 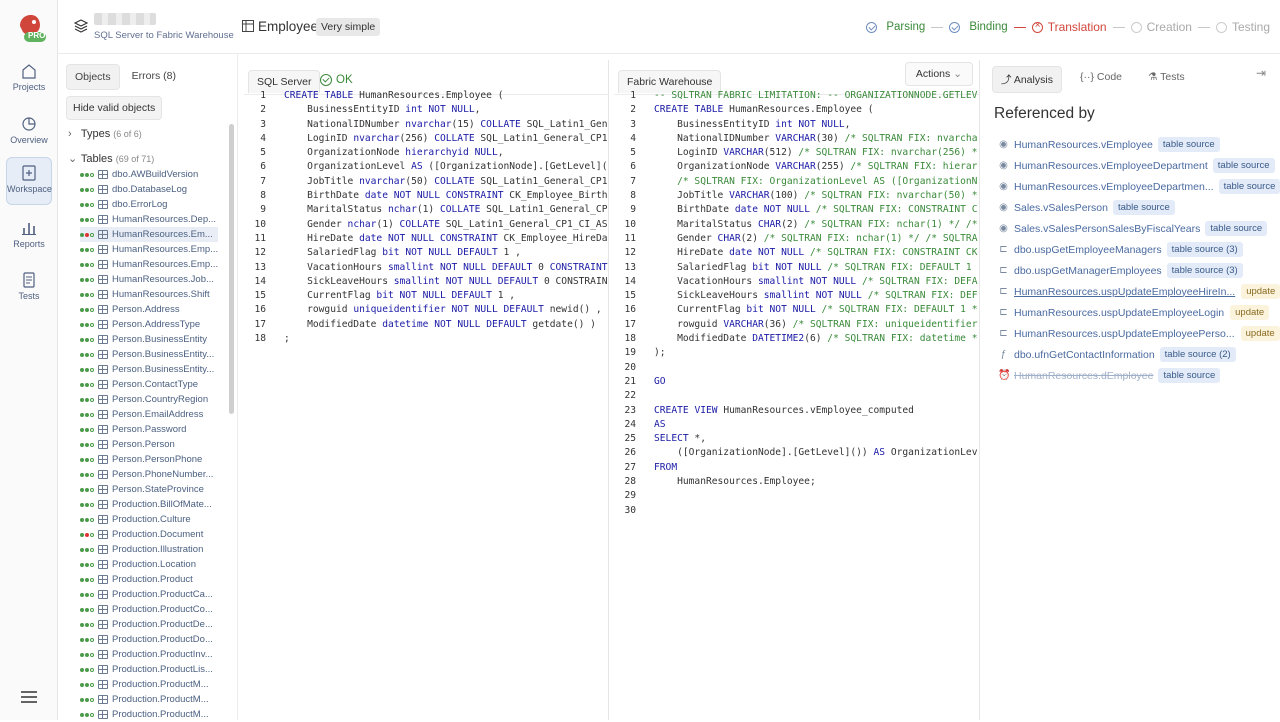 What do you see at coordinates (149, 549) in the screenshot?
I see `table-list-item: Production.Illustration` at bounding box center [149, 549].